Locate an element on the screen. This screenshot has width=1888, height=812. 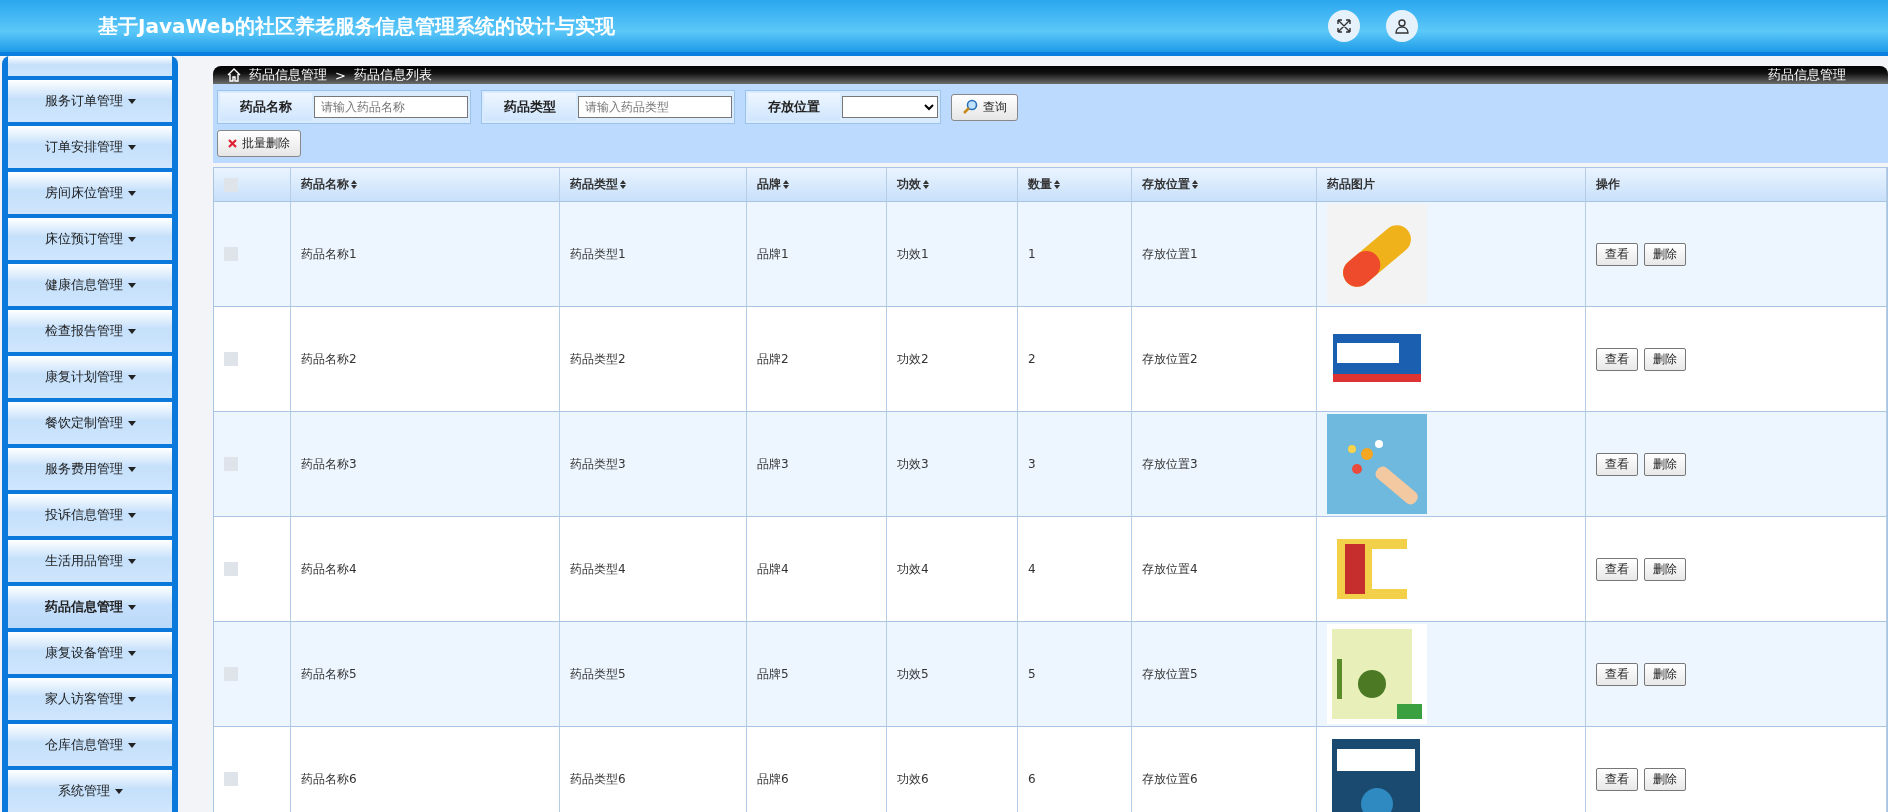
location-select is located at coordinates (890, 107).